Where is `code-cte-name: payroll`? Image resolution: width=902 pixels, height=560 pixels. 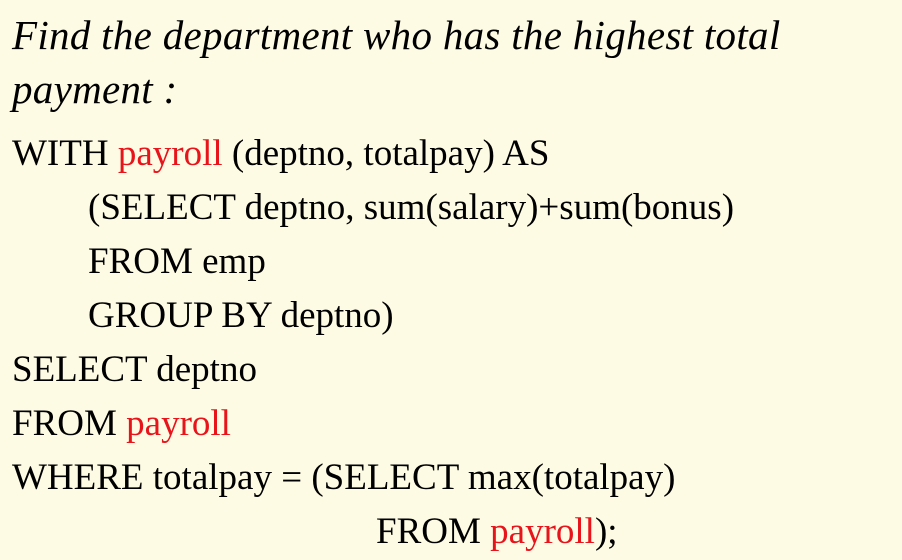 code-cte-name: payroll is located at coordinates (170, 153).